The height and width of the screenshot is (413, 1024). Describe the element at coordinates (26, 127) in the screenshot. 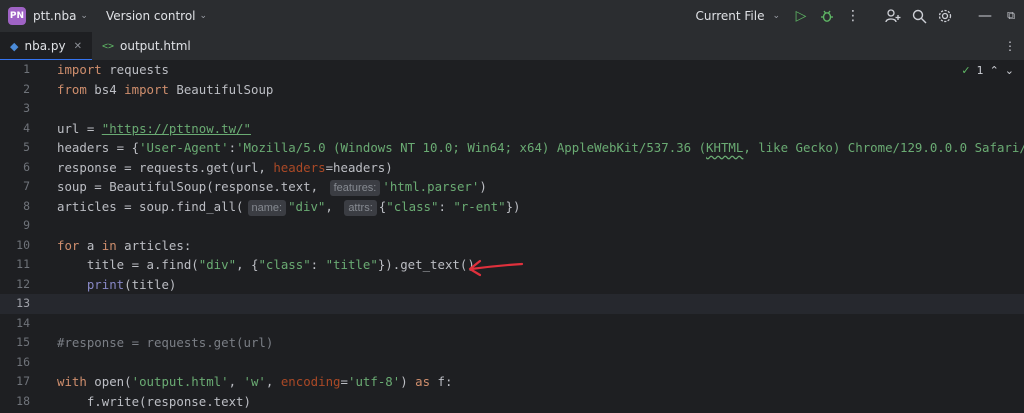

I see `line-number: 4` at that location.